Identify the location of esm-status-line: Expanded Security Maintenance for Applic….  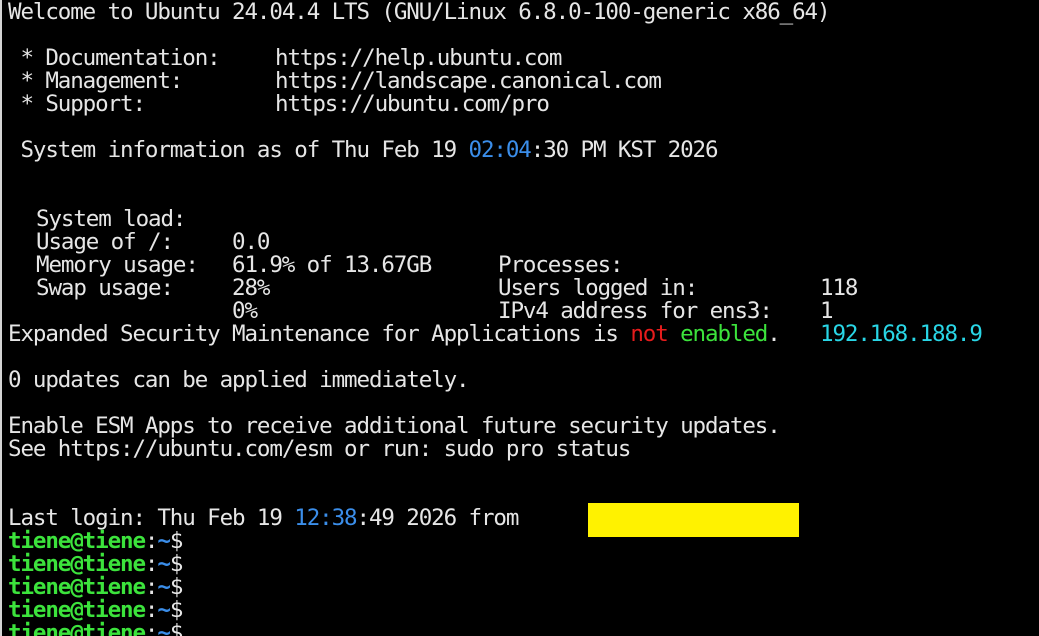
(394, 334).